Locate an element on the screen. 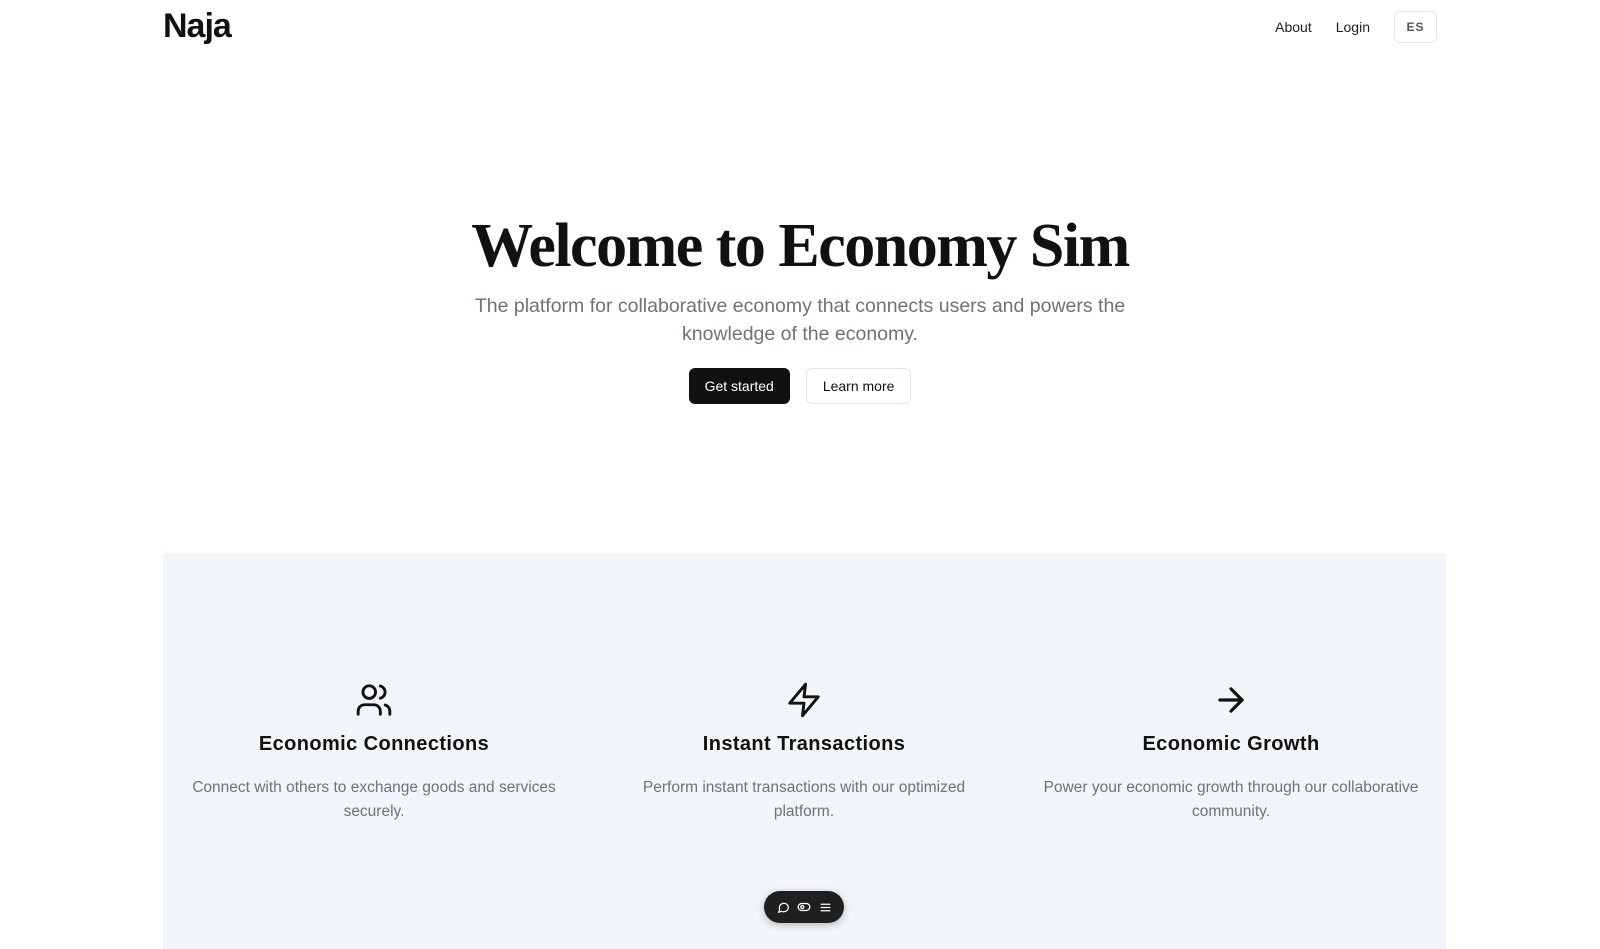 This screenshot has height=949, width=1600. users-icon is located at coordinates (374, 700).